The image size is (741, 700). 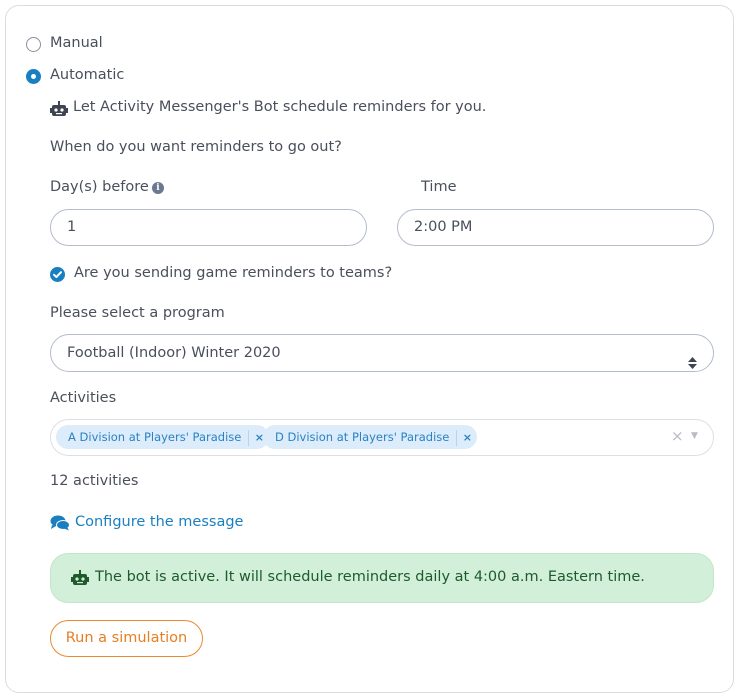 What do you see at coordinates (694, 436) in the screenshot?
I see `dropdown-arrow-icon: ▼` at bounding box center [694, 436].